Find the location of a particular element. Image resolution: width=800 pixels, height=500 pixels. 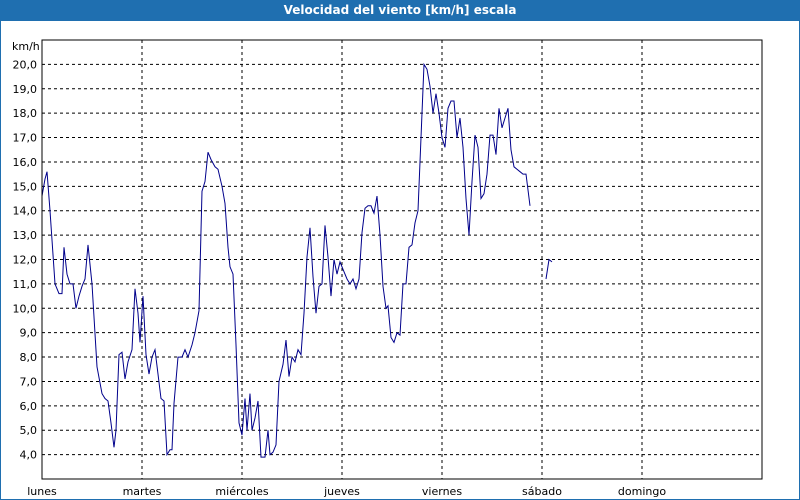

chart-title: Velocidad del viento [km/h] escala is located at coordinates (400, 10).